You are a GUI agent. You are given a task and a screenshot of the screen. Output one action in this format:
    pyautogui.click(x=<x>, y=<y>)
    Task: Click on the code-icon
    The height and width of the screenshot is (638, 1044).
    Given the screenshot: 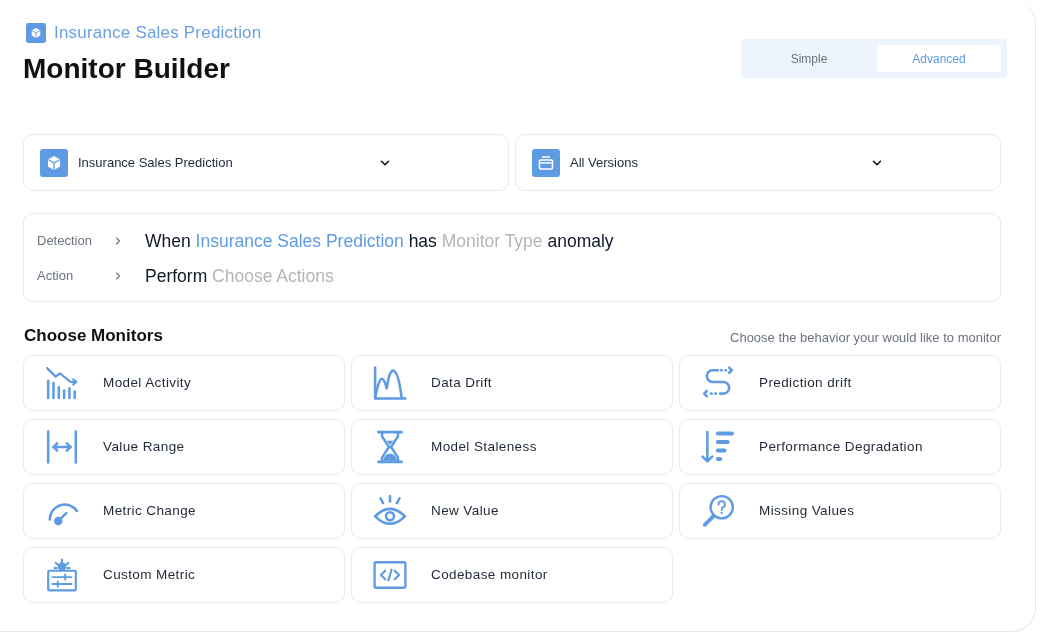 What is the action you would take?
    pyautogui.click(x=390, y=575)
    